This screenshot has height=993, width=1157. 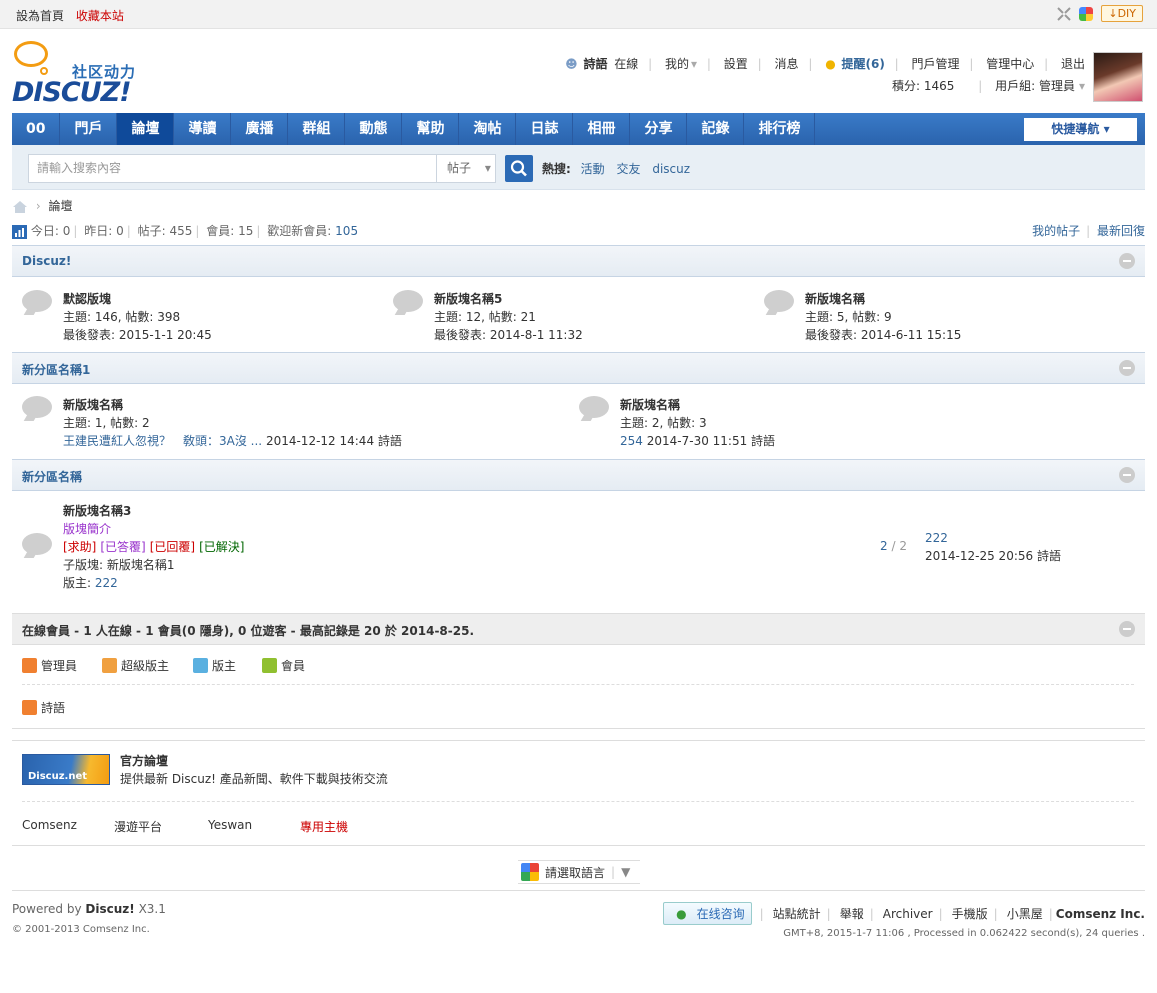 I want to click on hot-search: 熱搜: 活動 交友 discuz, so click(x=616, y=169).